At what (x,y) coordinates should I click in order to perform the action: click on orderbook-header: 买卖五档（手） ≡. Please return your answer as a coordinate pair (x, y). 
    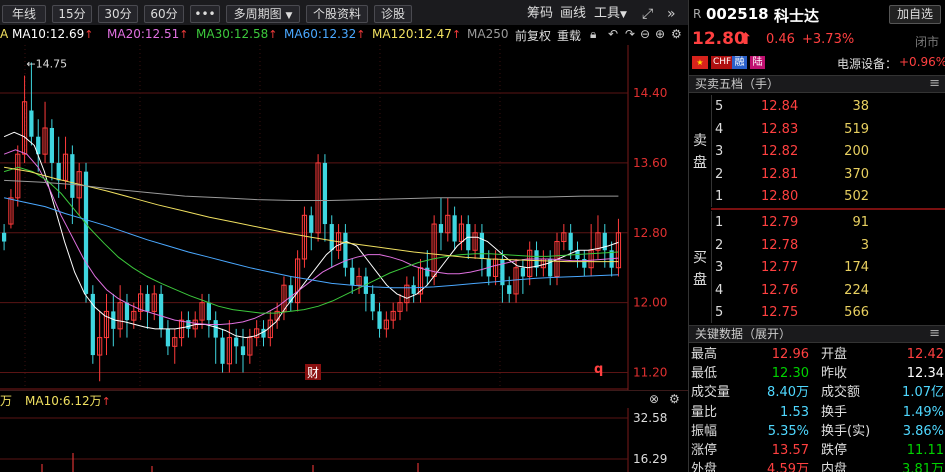
    Looking at the image, I should click on (817, 84).